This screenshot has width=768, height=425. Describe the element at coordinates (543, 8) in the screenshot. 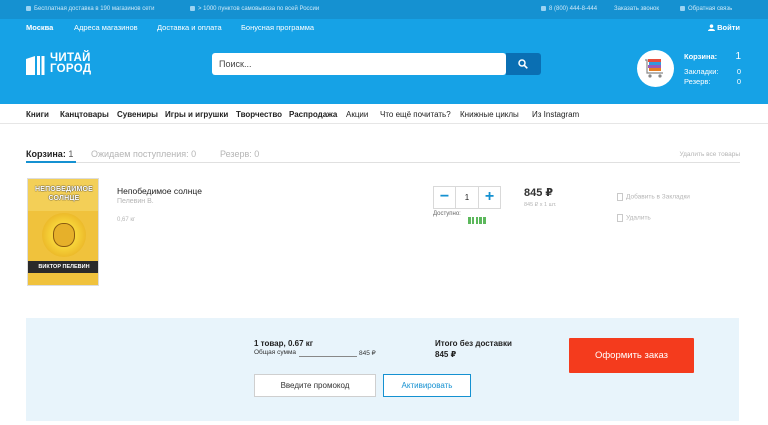

I see `phone-icon` at that location.